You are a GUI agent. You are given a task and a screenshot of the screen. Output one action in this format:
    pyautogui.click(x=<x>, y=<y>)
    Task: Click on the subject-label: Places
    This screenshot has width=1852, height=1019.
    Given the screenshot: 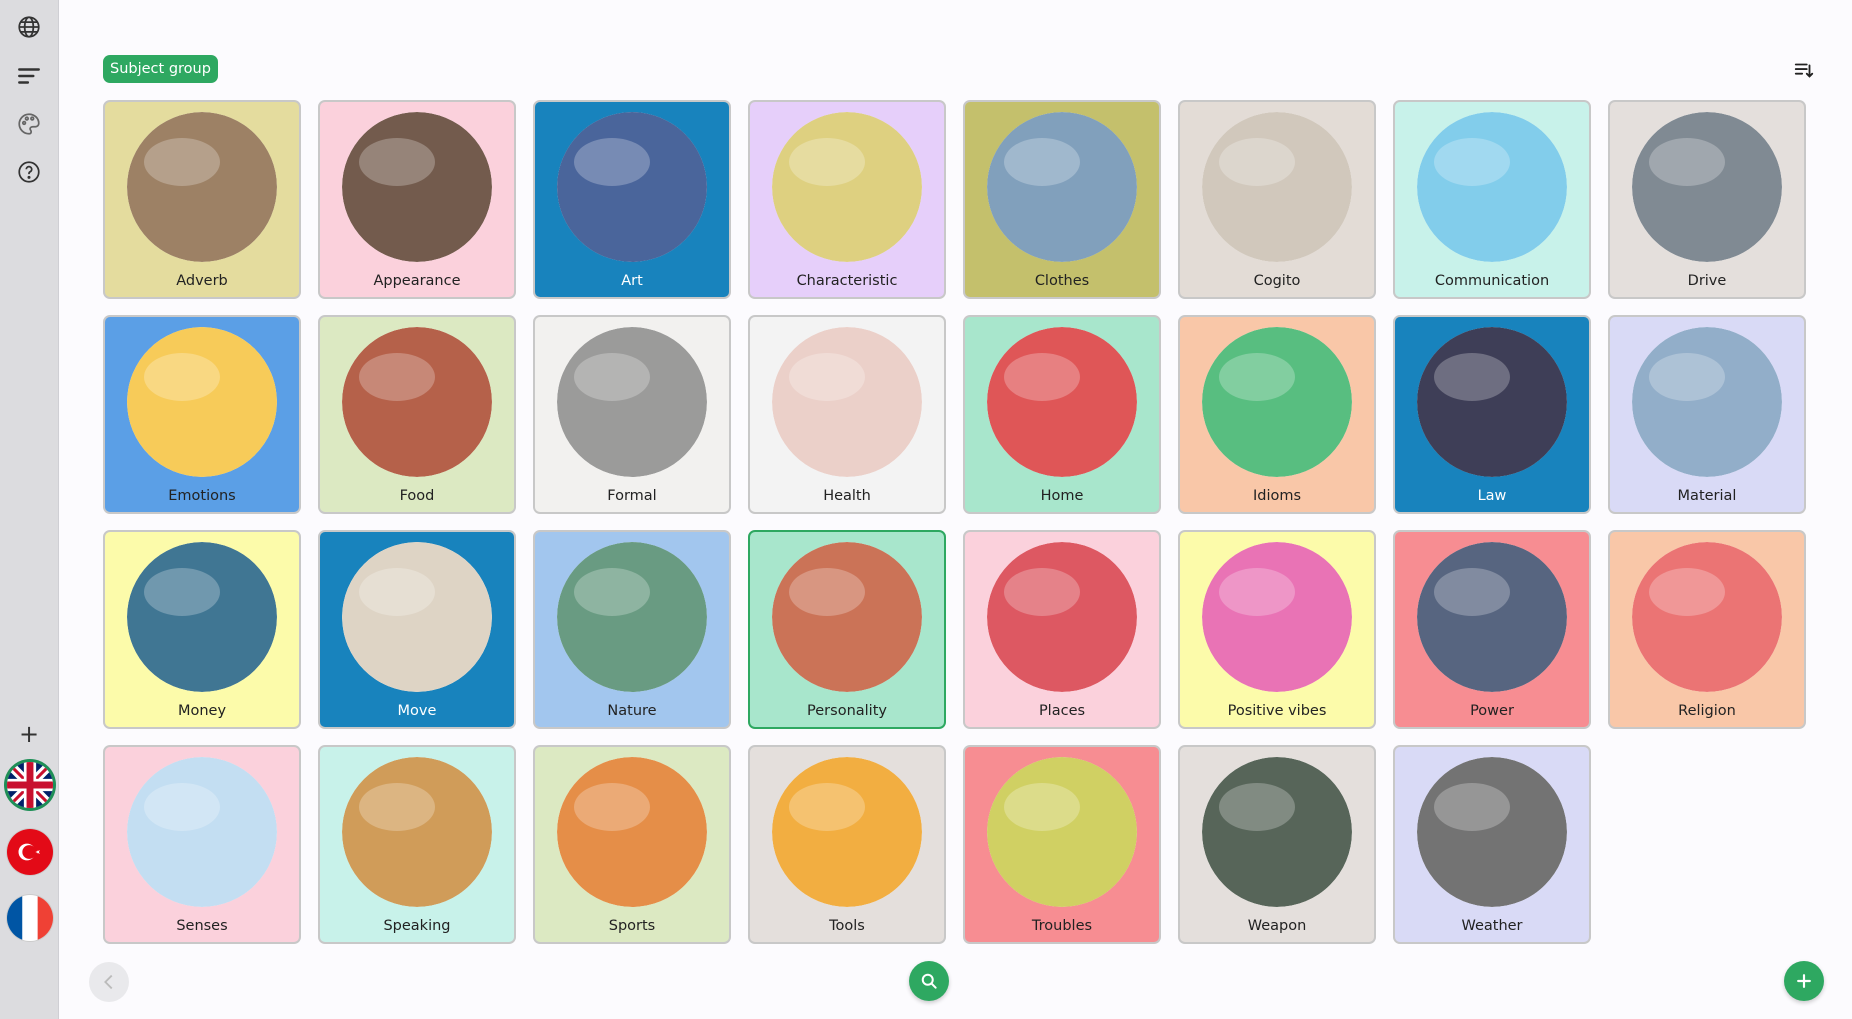 What is the action you would take?
    pyautogui.click(x=1062, y=711)
    